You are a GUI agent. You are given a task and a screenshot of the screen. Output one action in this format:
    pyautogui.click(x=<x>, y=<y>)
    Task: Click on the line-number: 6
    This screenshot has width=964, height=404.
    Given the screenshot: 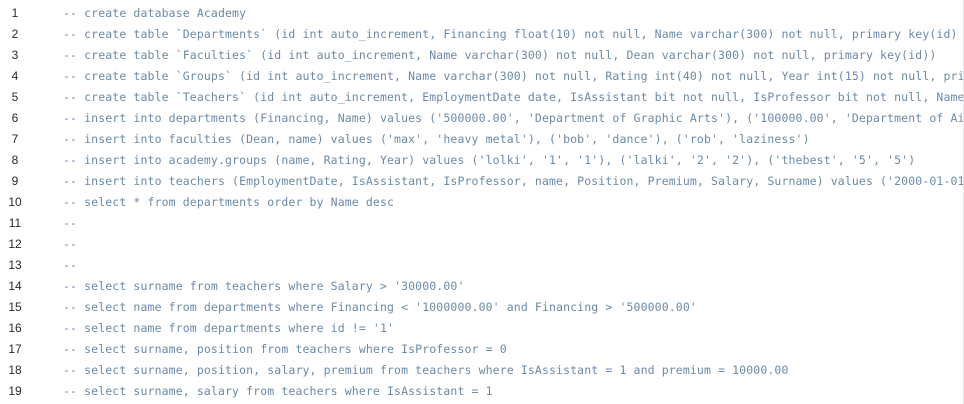 What is the action you would take?
    pyautogui.click(x=15, y=117)
    